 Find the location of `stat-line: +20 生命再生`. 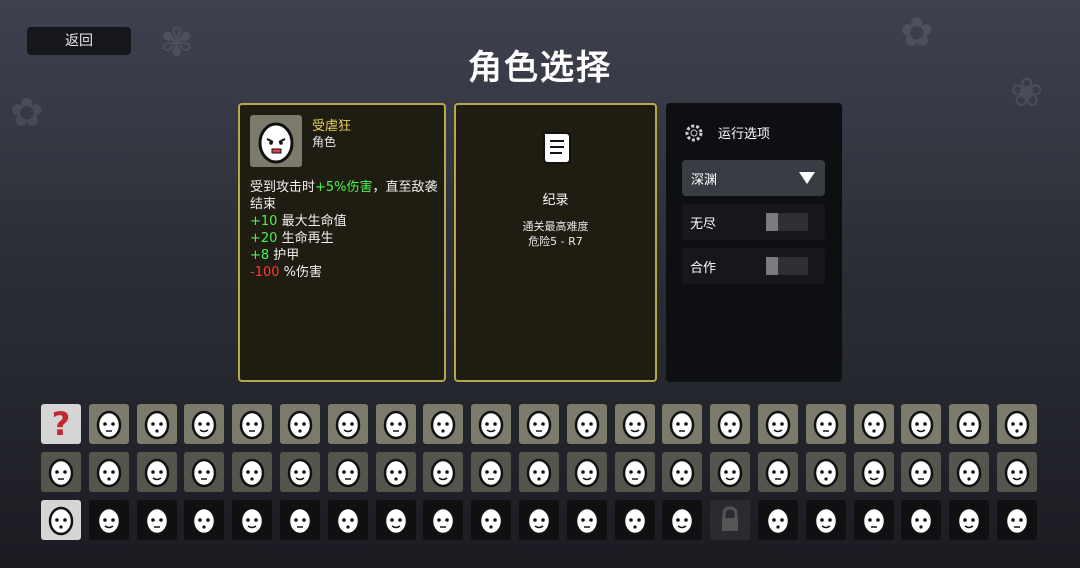

stat-line: +20 生命再生 is located at coordinates (292, 238).